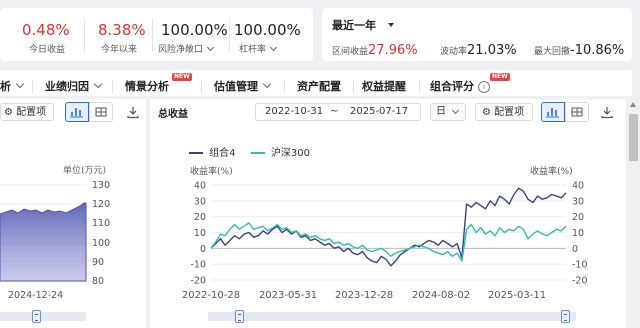 The height and width of the screenshot is (328, 640). I want to click on legend-item-csi300: 沪深300, so click(280, 153).